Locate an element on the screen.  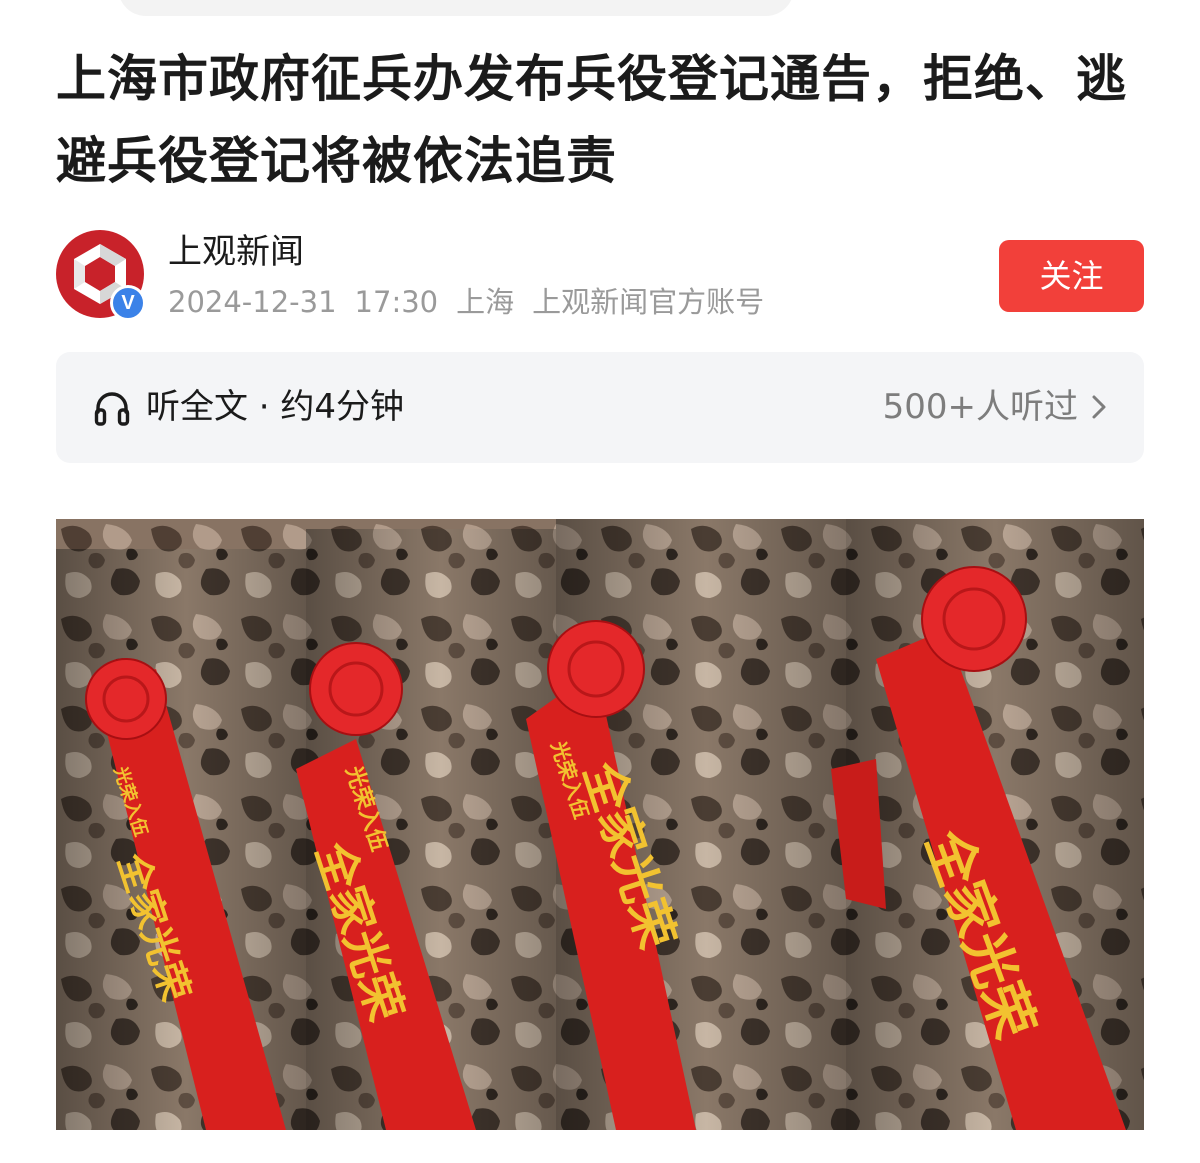
author-name: 上观新闻 is located at coordinates (236, 252).